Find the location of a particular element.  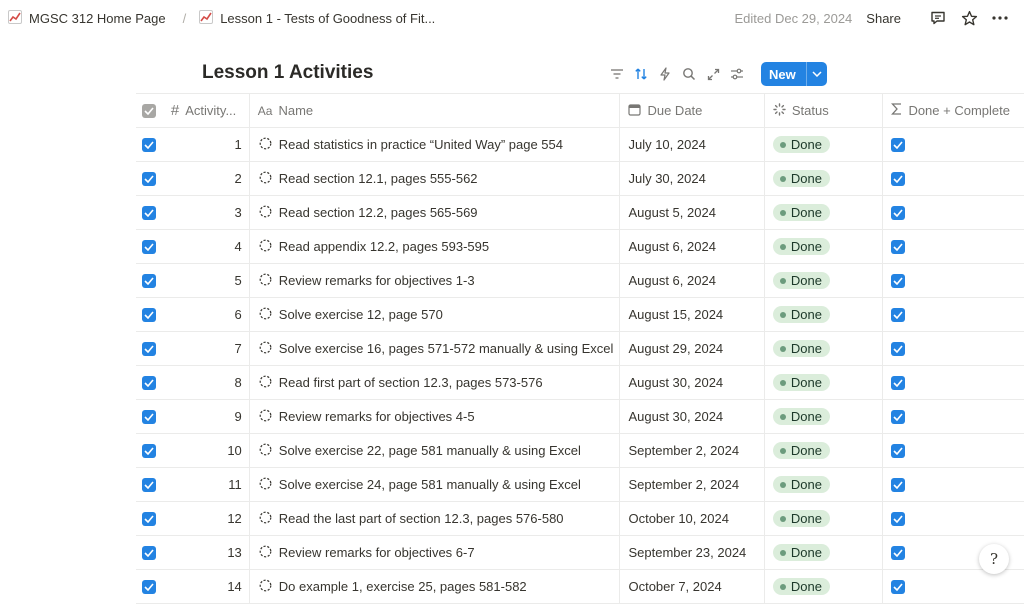

name-cell: Read section 12.2, pages 565-569 is located at coordinates (435, 212).